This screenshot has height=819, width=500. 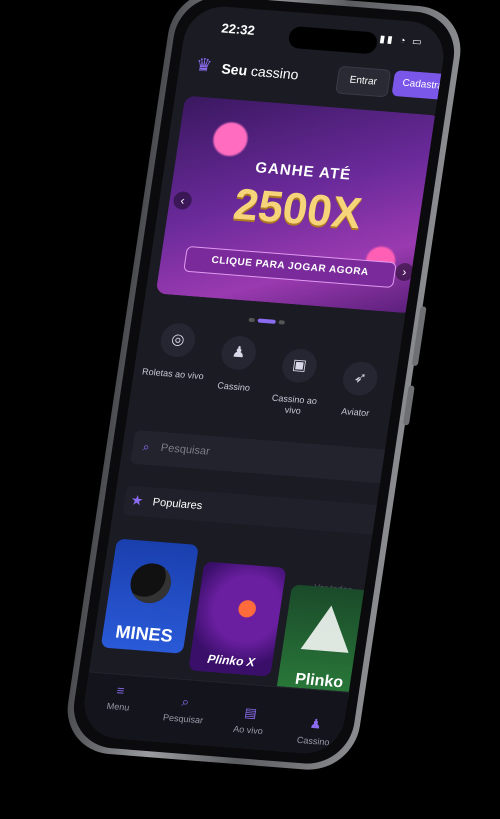 What do you see at coordinates (252, 510) in the screenshot?
I see `popular-section-header: ★ Populares` at bounding box center [252, 510].